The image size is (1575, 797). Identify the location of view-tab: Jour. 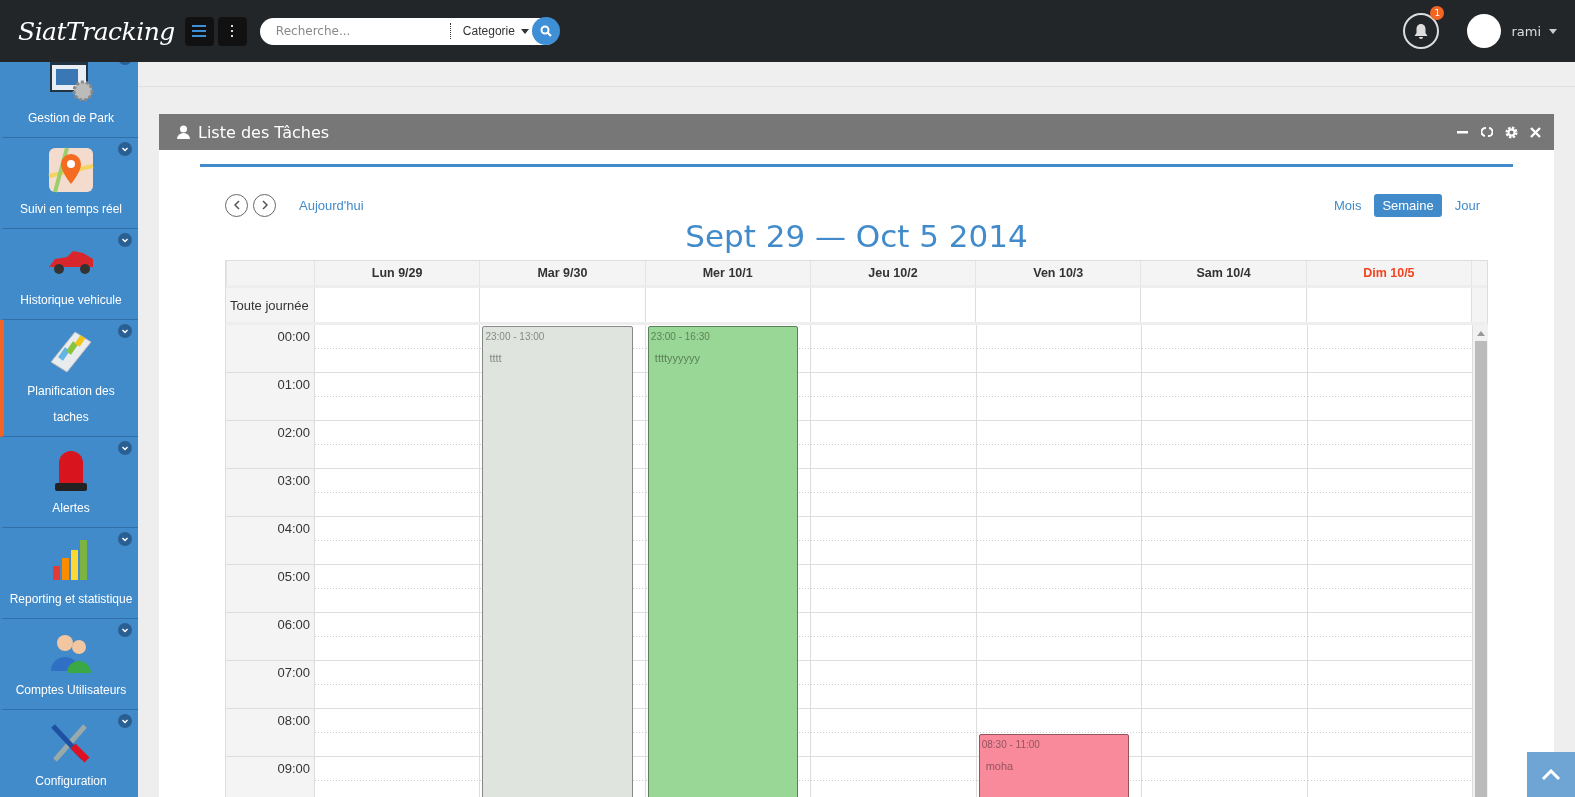
(1467, 205).